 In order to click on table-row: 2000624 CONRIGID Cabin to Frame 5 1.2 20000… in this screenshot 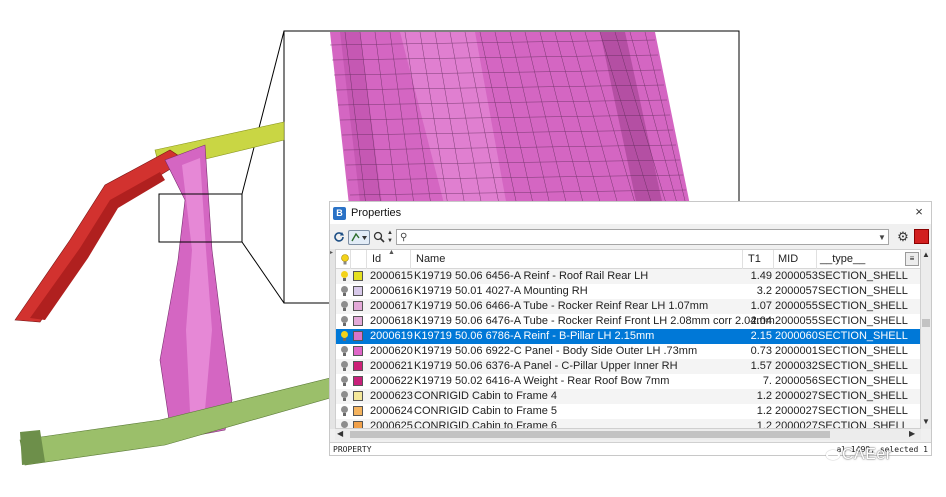, I will do `click(628, 411)`.